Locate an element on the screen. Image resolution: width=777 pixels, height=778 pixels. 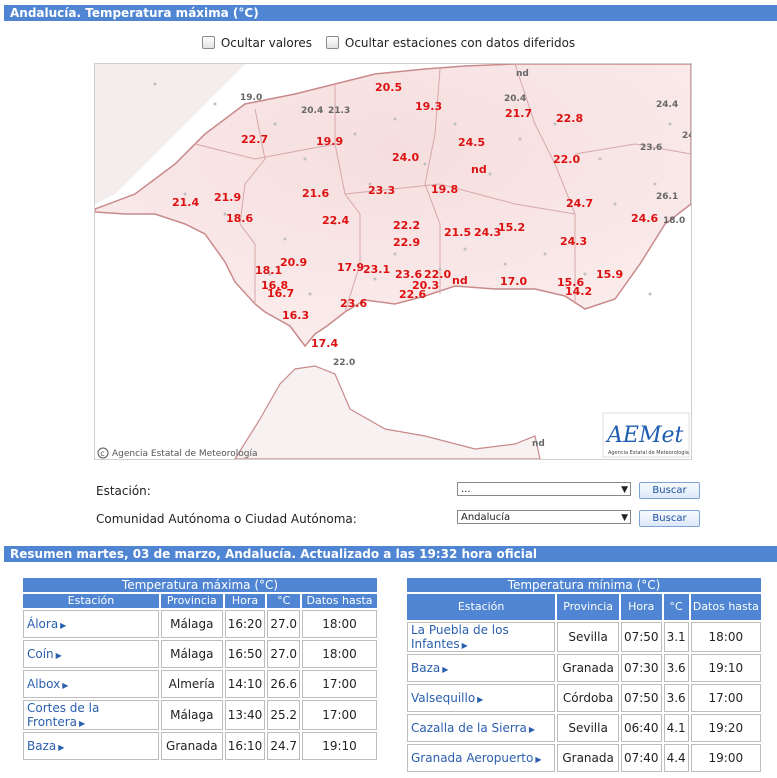
table-row: Granada Aeropuerto ▶ Granada 07:40 4.4 19:00 is located at coordinates (584, 758).